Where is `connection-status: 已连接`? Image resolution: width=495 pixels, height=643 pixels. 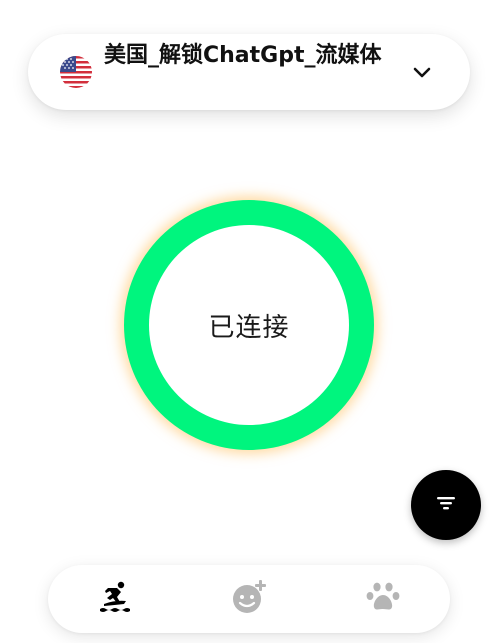
connection-status: 已连接 is located at coordinates (249, 327).